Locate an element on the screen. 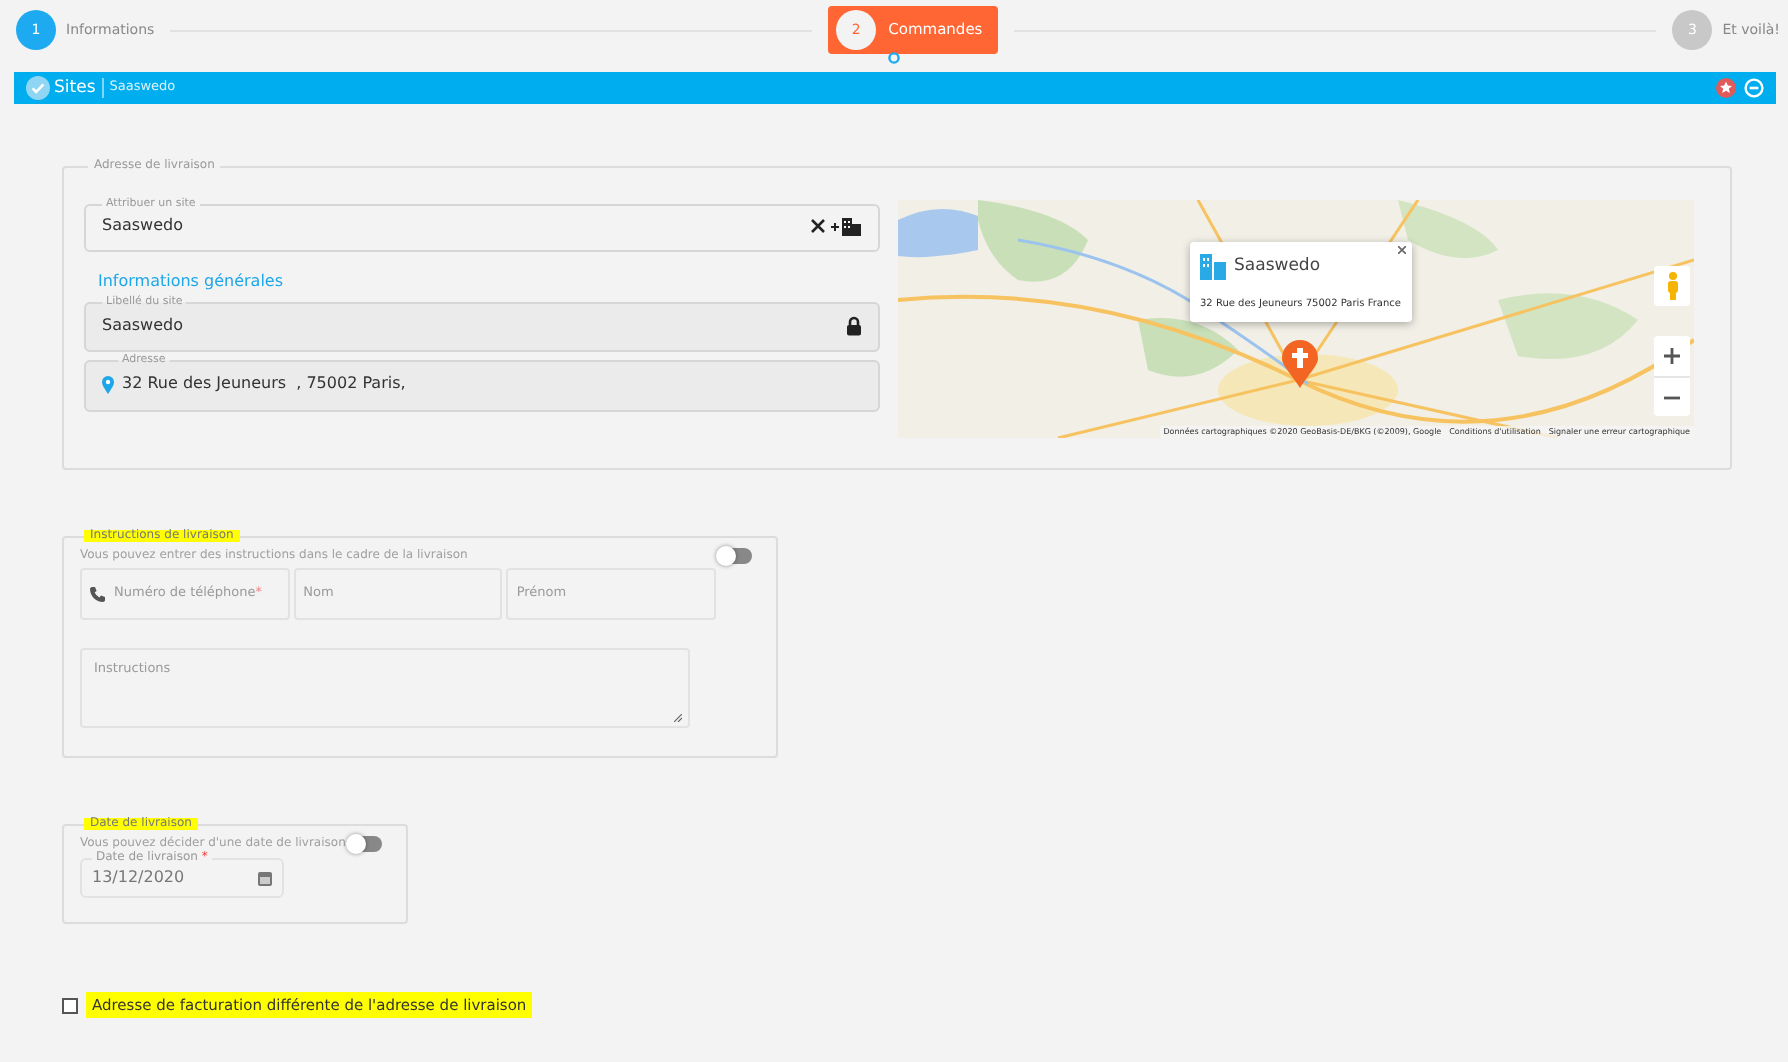  minus-icon is located at coordinates (1672, 397).